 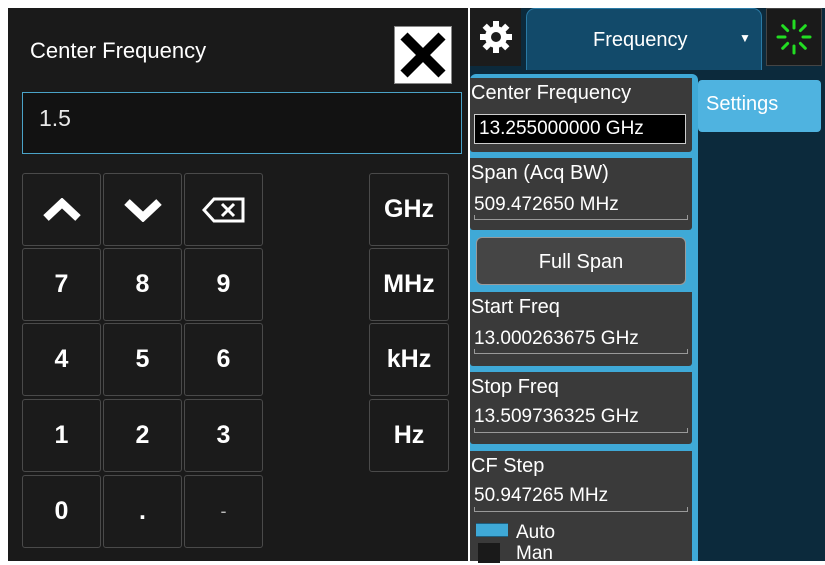 I want to click on keypad-title: Center Frequency, so click(x=118, y=50).